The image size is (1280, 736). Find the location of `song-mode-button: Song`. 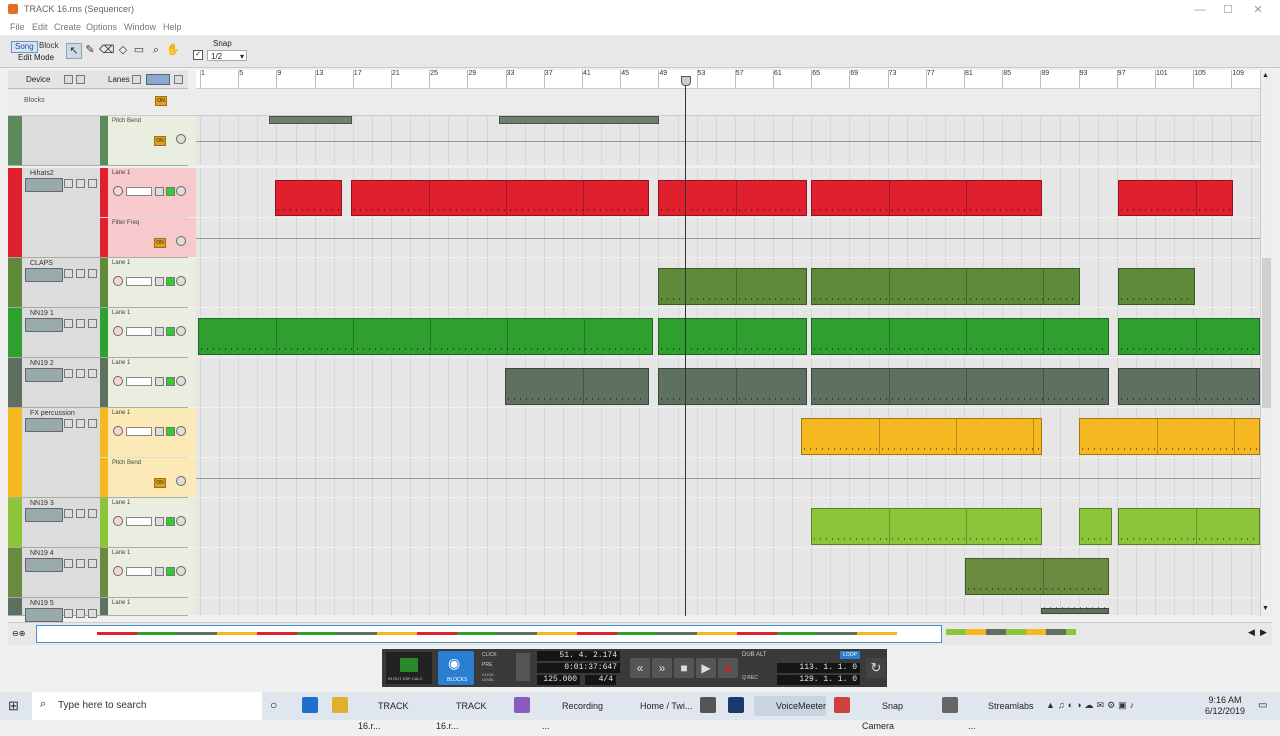

song-mode-button: Song is located at coordinates (24, 47).